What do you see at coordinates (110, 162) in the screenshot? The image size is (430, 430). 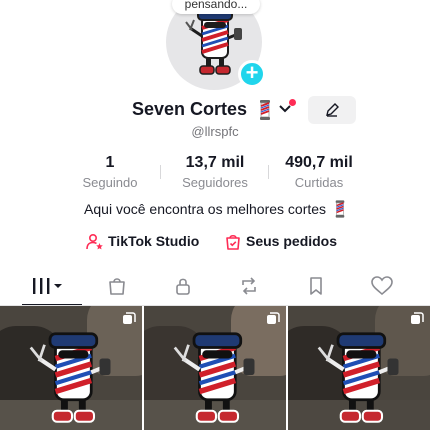 I see `following-count: 1` at bounding box center [110, 162].